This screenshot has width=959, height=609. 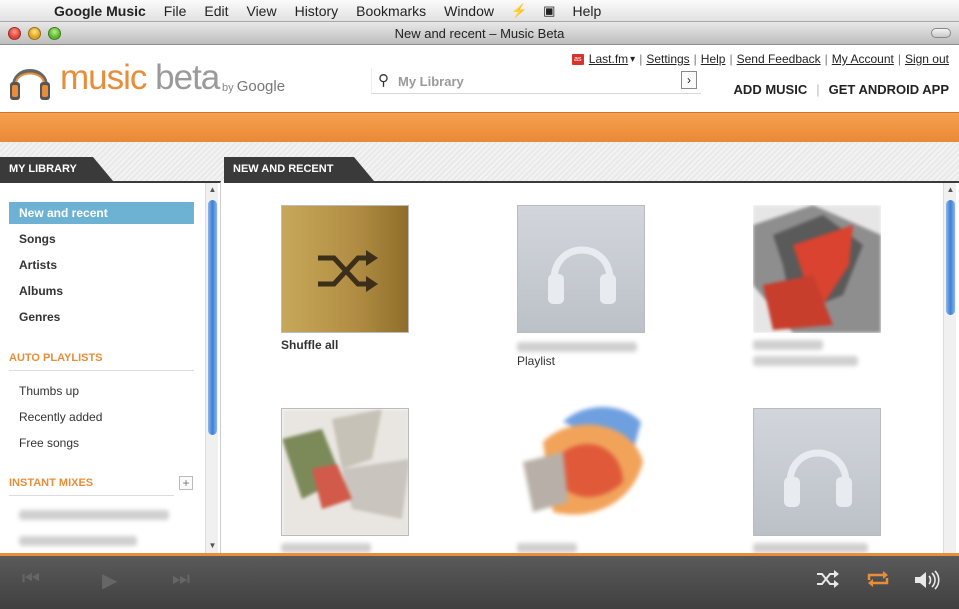 What do you see at coordinates (101, 391) in the screenshot?
I see `playlist-thumbs-up: Thumbs up` at bounding box center [101, 391].